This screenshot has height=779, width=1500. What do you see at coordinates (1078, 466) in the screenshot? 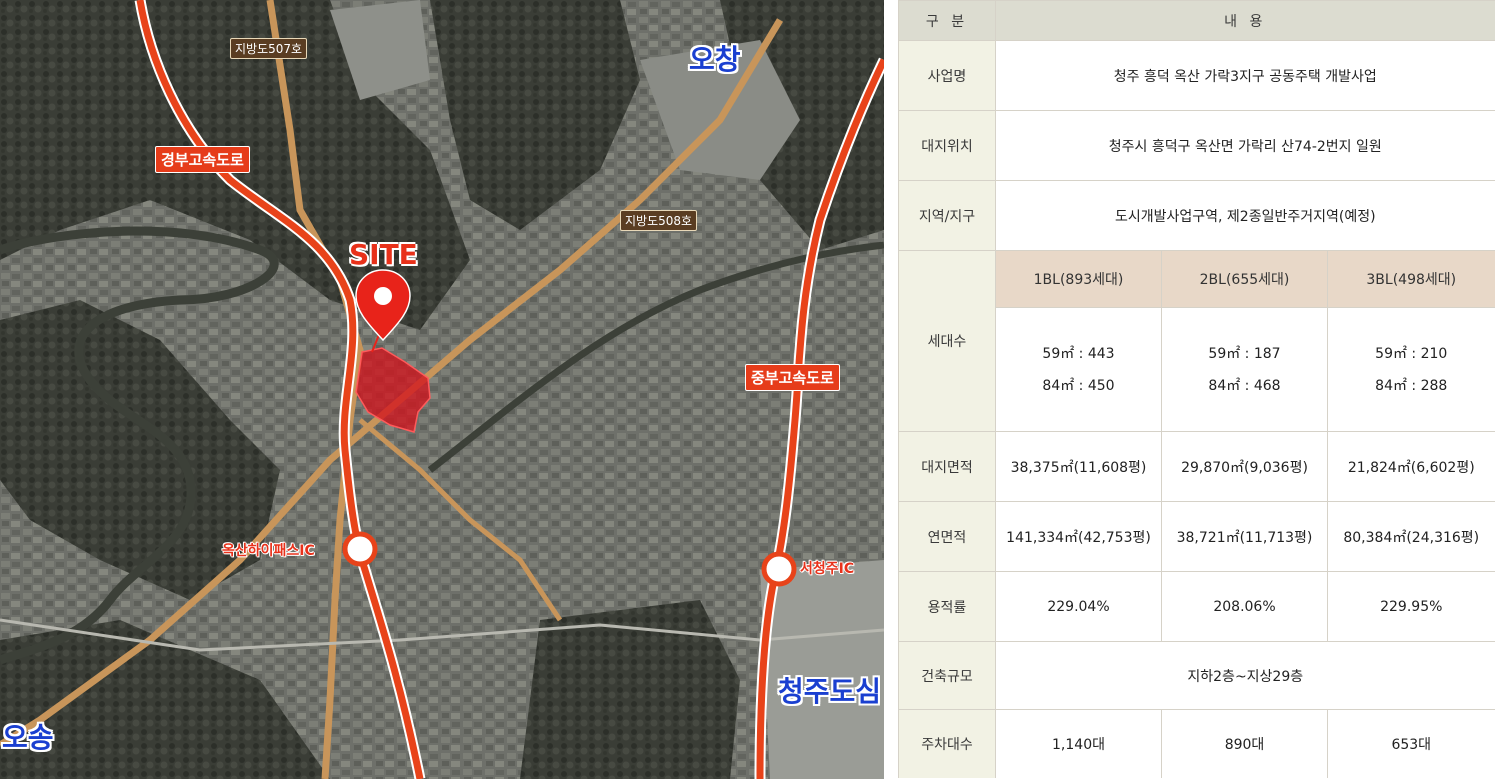
I see `site-area-1bl: 38,375㎡(11,608평)` at bounding box center [1078, 466].